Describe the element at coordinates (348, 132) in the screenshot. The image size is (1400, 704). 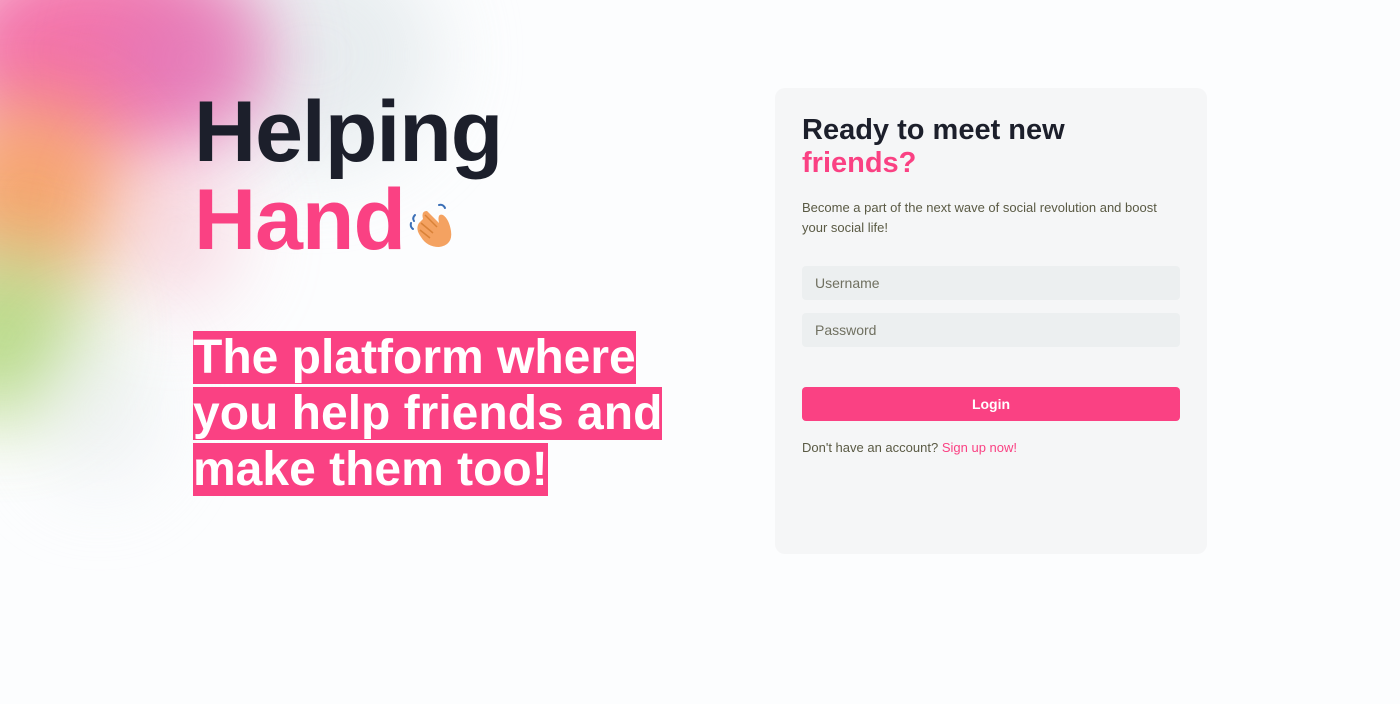
I see `brand-title-line1: Helping` at that location.